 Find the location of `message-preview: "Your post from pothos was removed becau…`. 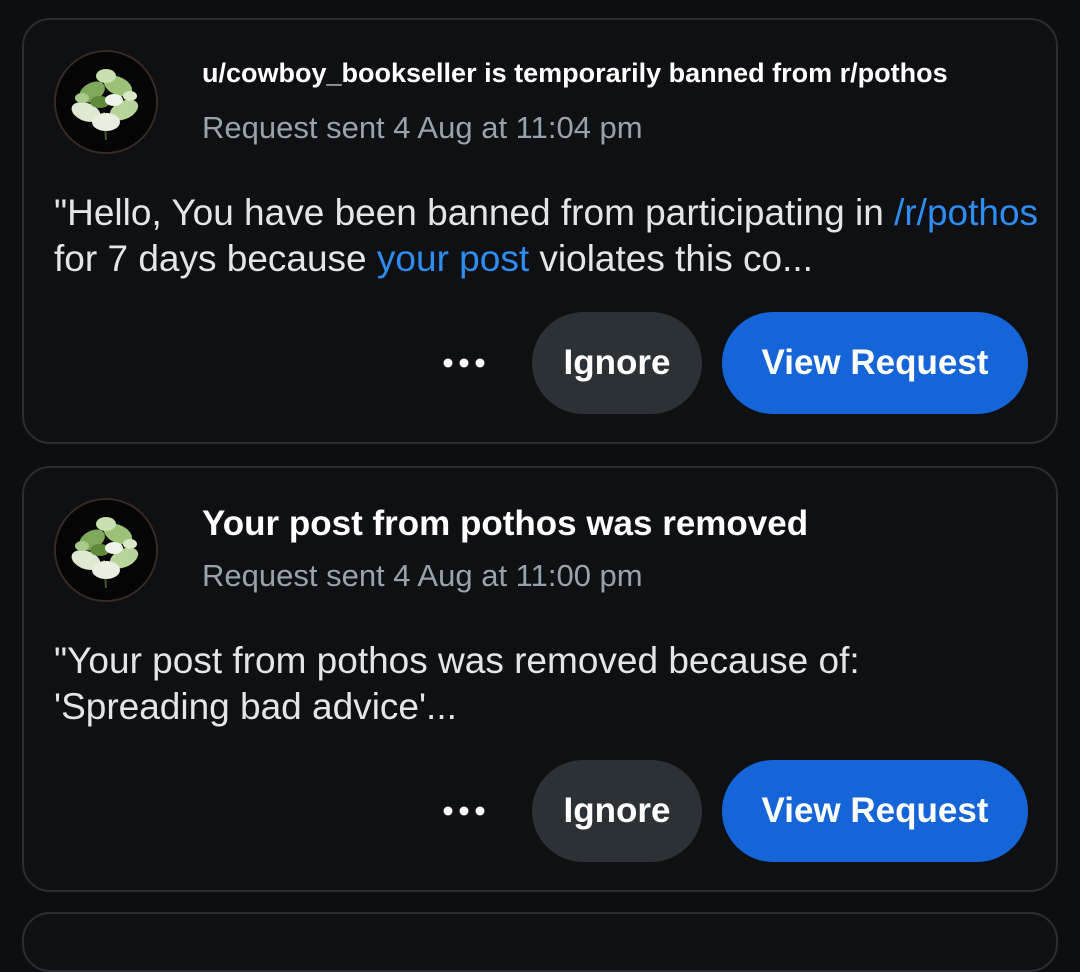

message-preview: "Your post from pothos was removed becau… is located at coordinates (549, 684).